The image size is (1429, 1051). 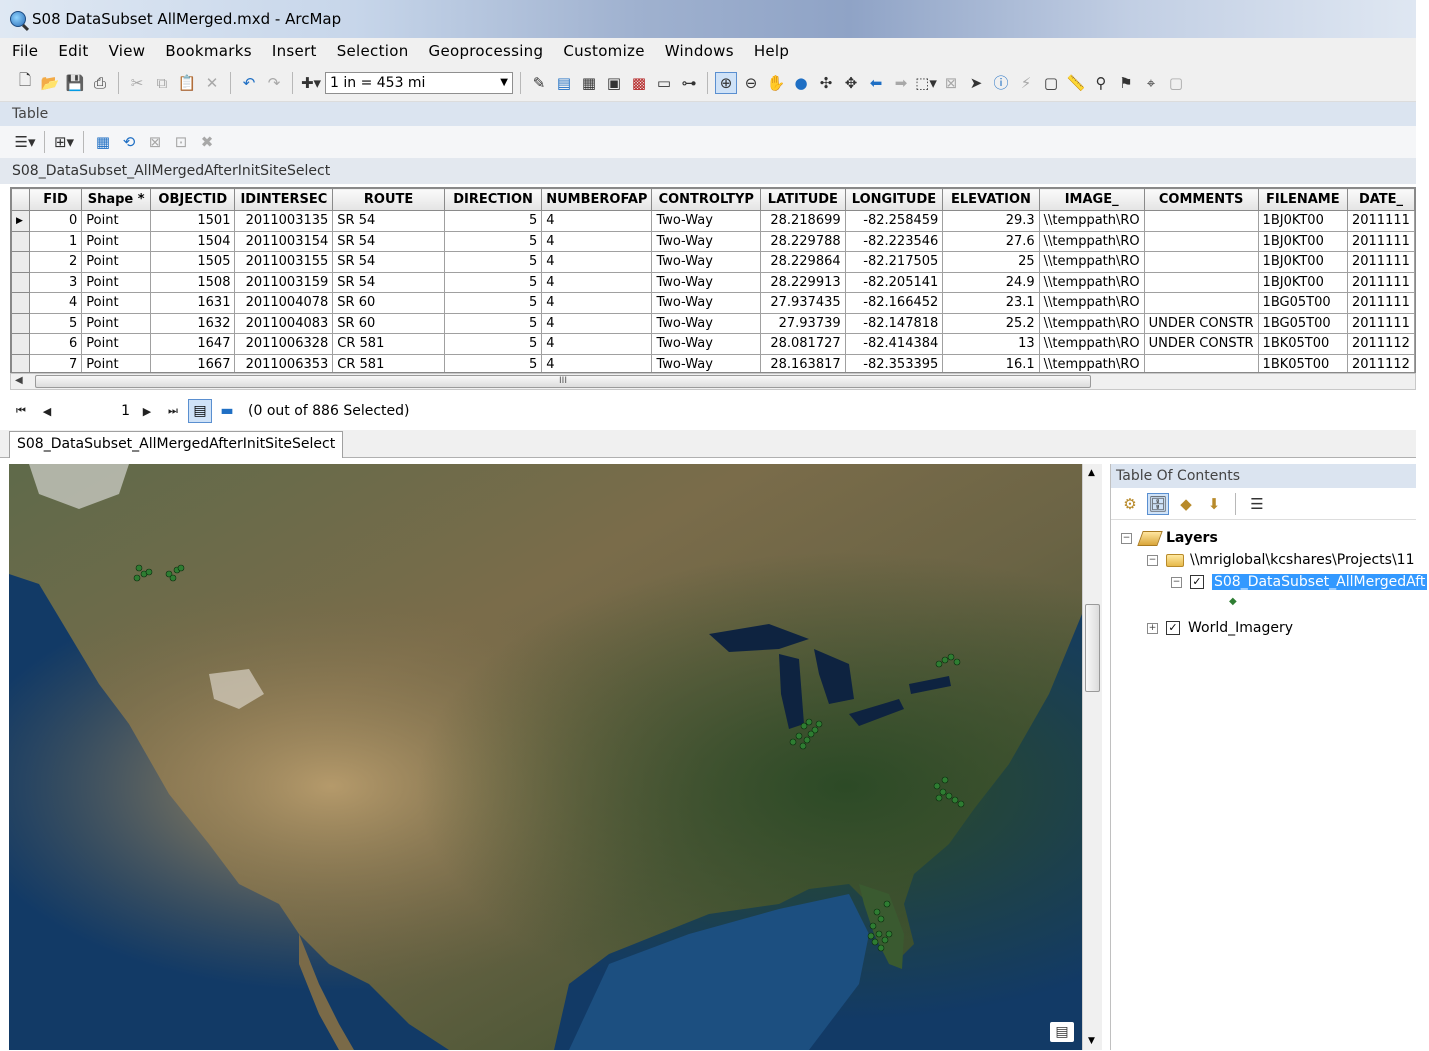 I want to click on table-of-contents-icon: ▤, so click(x=564, y=83).